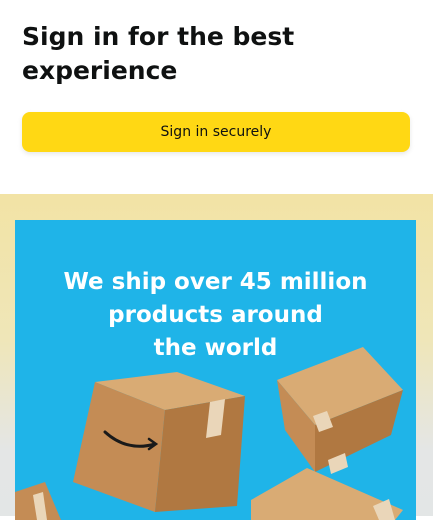 The width and height of the screenshot is (433, 520). I want to click on signin-title: Sign in for the best experience, so click(158, 53).